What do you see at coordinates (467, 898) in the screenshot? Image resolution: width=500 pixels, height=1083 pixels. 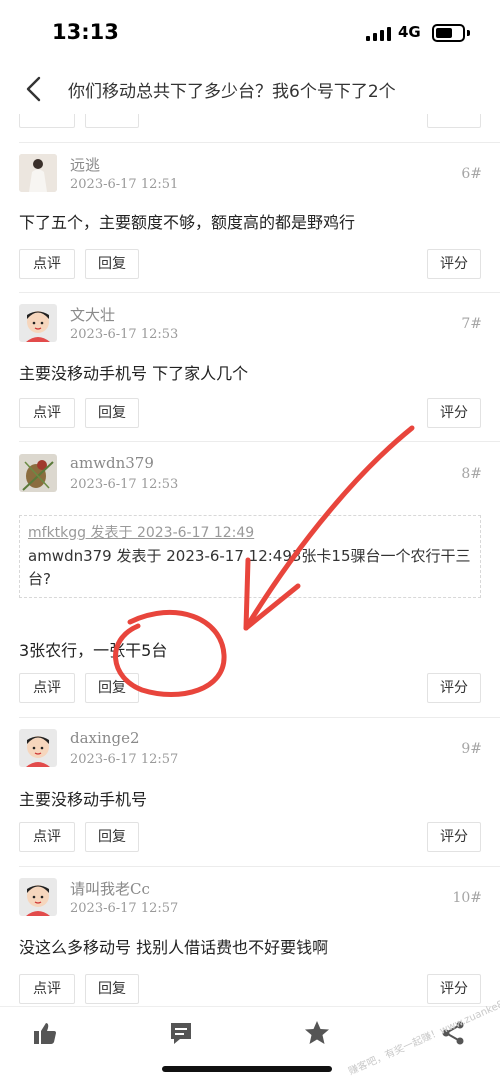 I see `floor-number: 10#` at bounding box center [467, 898].